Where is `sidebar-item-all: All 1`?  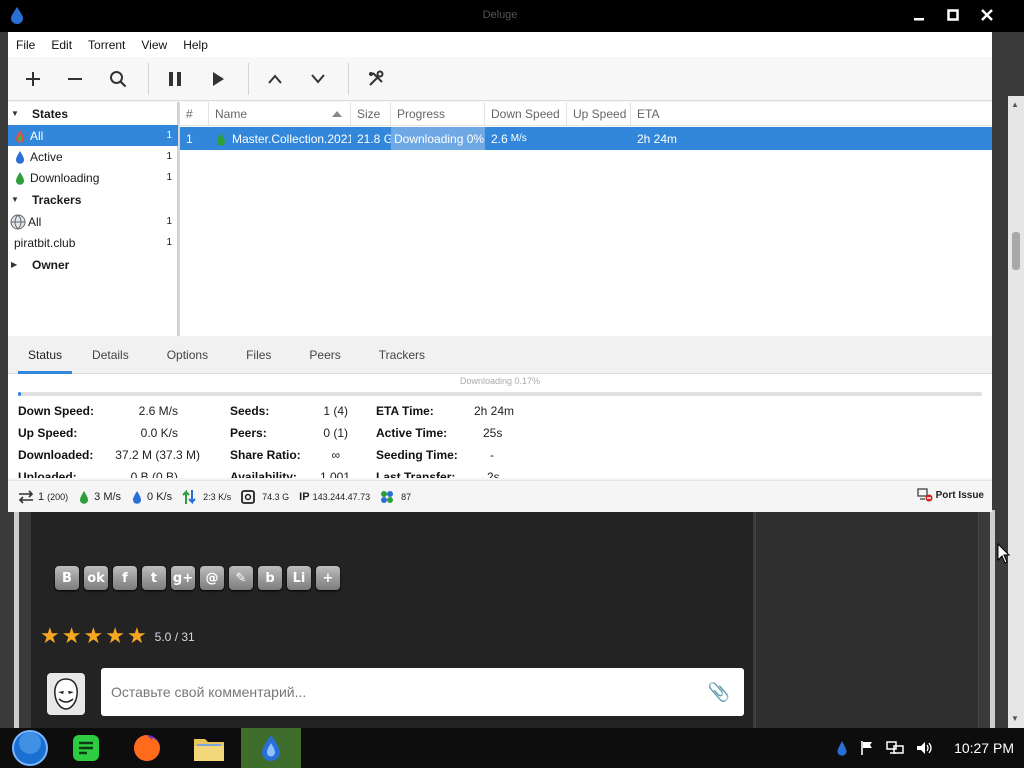
sidebar-item-all: All 1 is located at coordinates (93, 135).